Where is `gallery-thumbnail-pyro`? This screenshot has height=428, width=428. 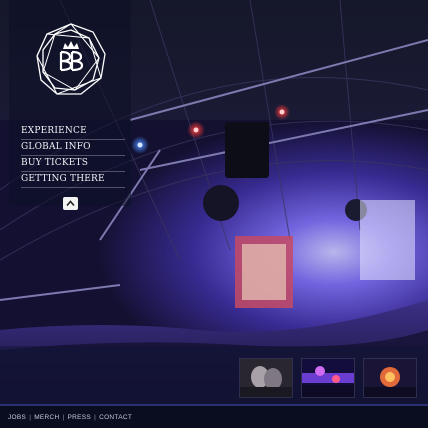 gallery-thumbnail-pyro is located at coordinates (390, 378).